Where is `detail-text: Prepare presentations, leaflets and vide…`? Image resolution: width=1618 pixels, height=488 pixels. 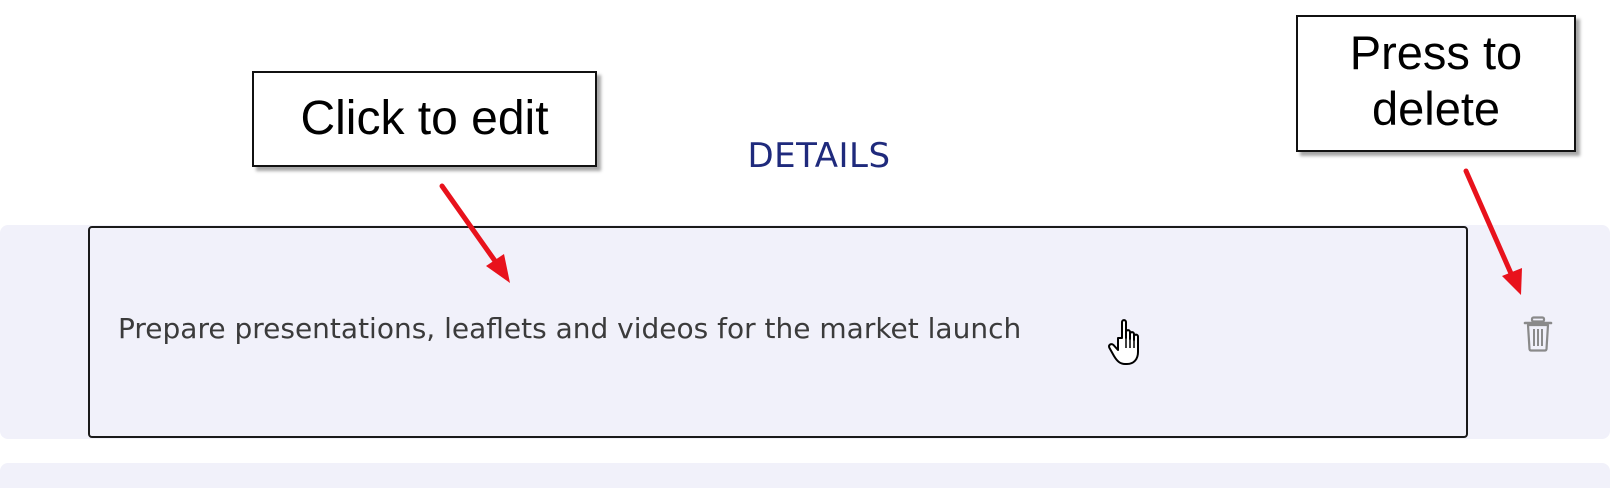
detail-text: Prepare presentations, leaflets and vide… is located at coordinates (570, 328).